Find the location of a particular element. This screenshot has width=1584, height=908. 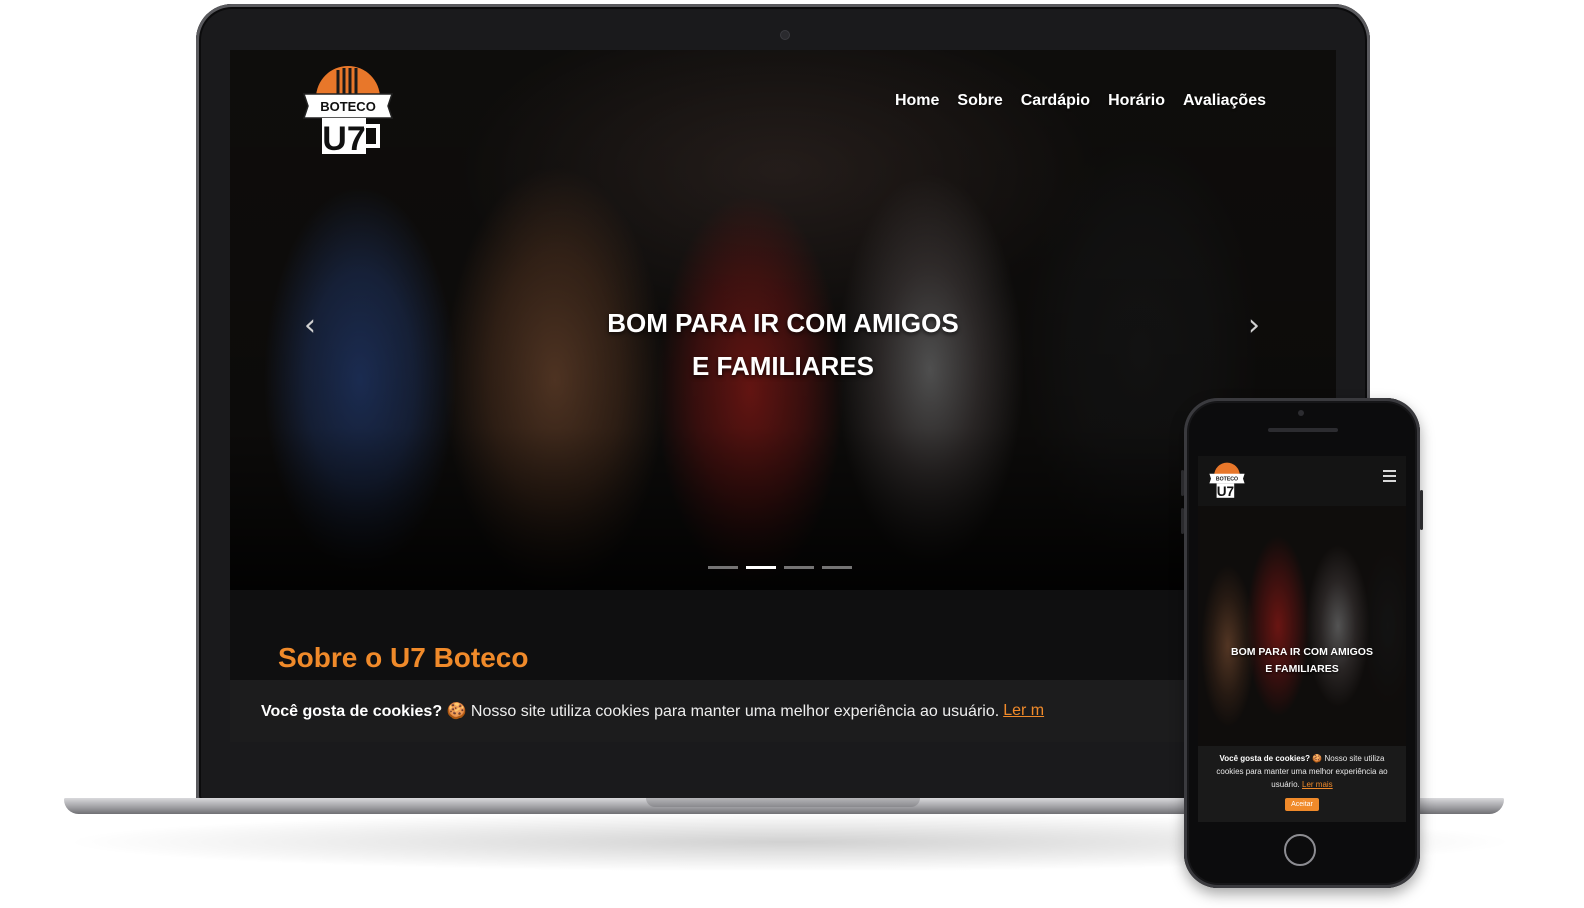

phone-home-button is located at coordinates (1300, 850).